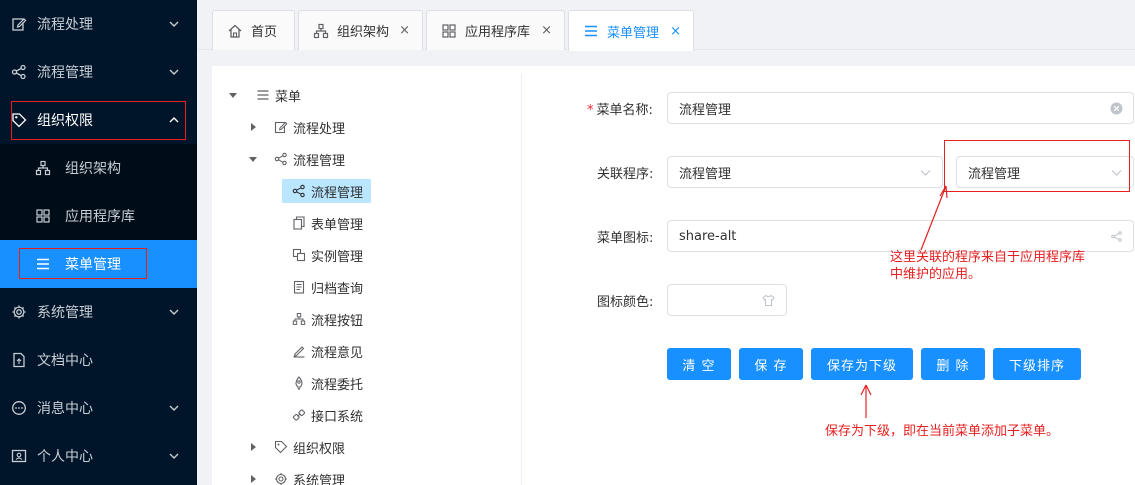  Describe the element at coordinates (342, 223) in the screenshot. I see `tree-node-form-manage: 表单管理` at that location.